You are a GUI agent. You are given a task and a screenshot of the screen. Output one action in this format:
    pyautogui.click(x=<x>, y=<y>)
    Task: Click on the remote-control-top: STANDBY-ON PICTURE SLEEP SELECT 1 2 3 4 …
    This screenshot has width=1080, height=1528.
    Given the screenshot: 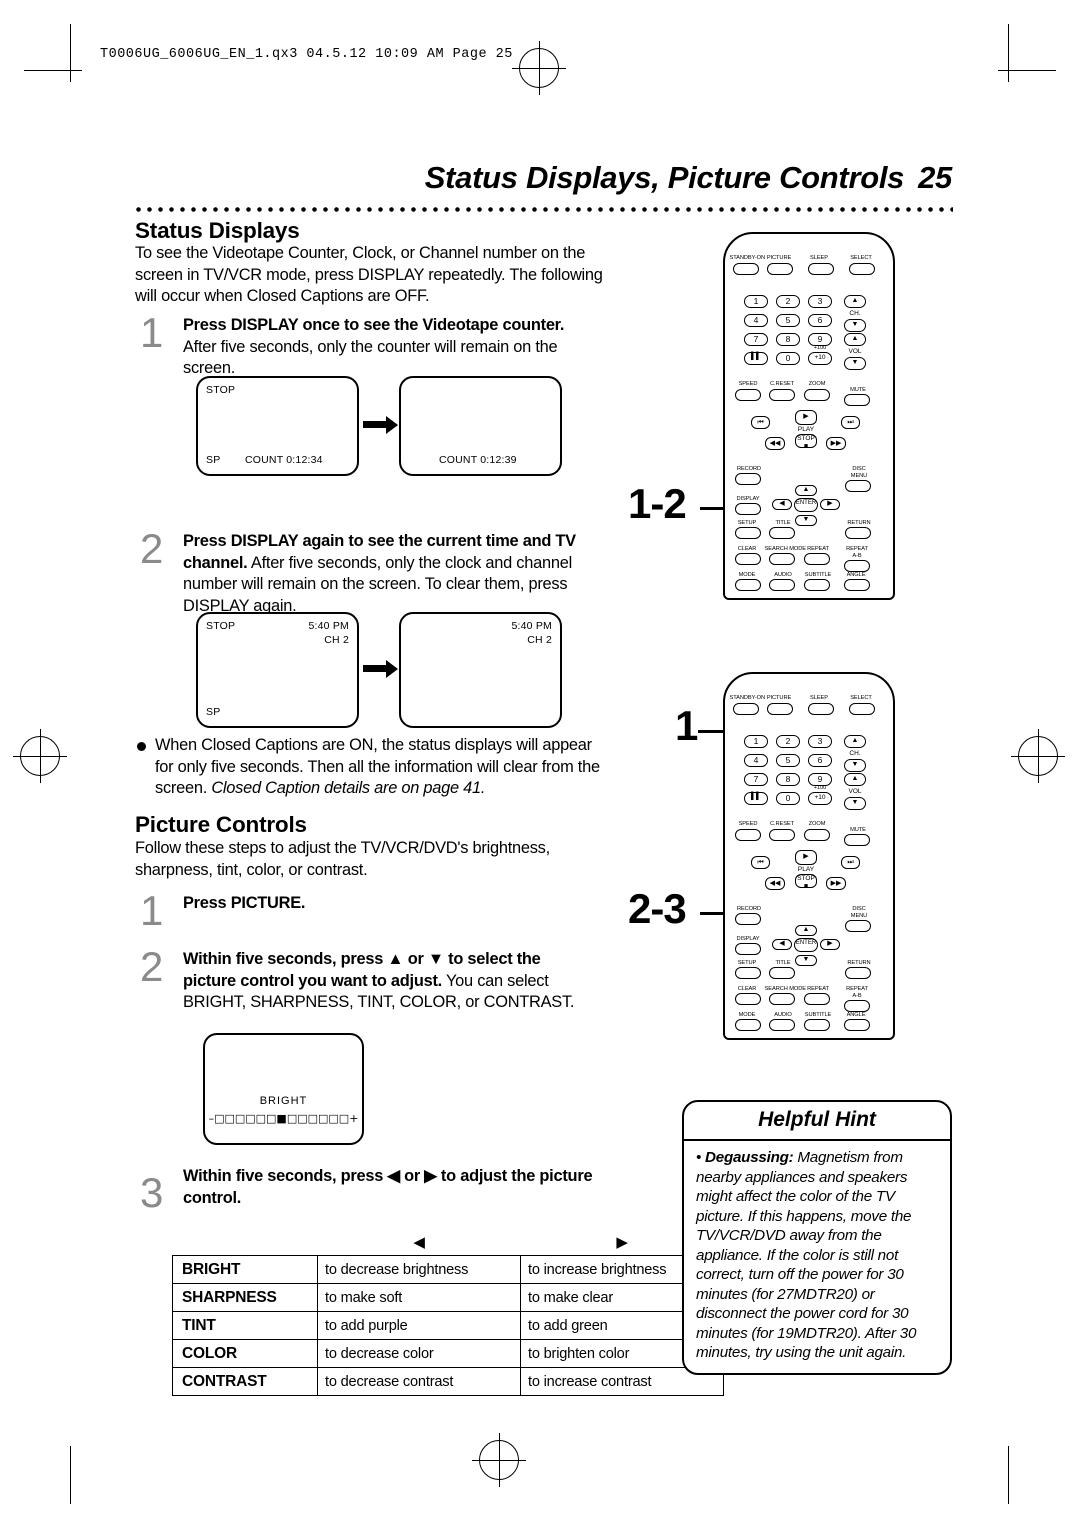 What is the action you would take?
    pyautogui.click(x=809, y=416)
    